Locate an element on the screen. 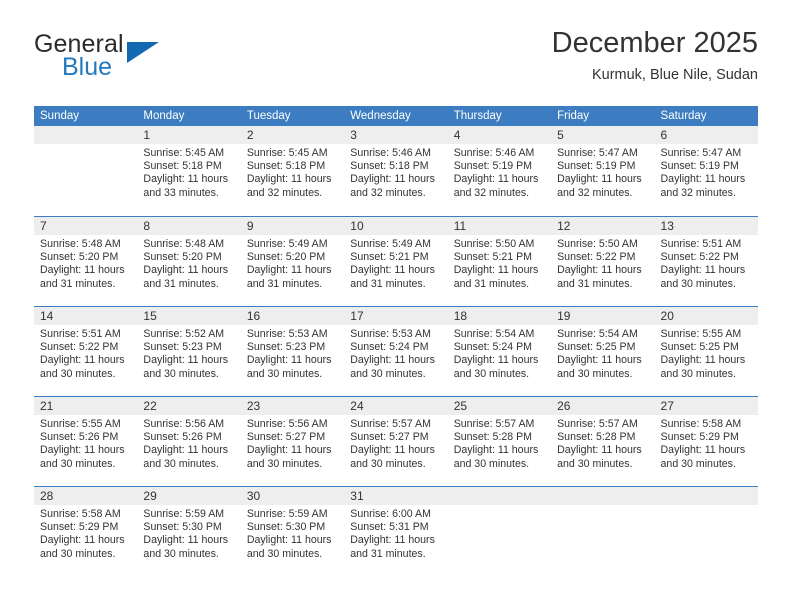  day-number: 25 is located at coordinates (499, 406).